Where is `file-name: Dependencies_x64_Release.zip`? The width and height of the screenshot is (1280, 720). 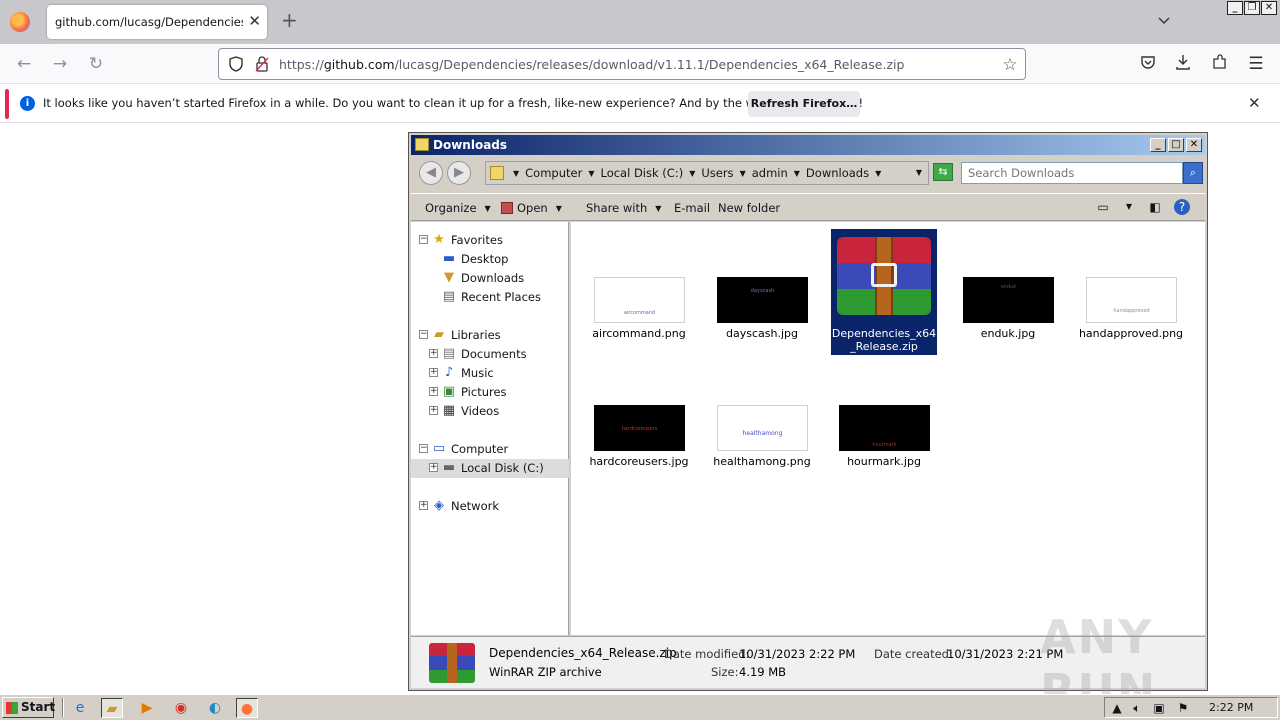
file-name: Dependencies_x64_Release.zip is located at coordinates (884, 340).